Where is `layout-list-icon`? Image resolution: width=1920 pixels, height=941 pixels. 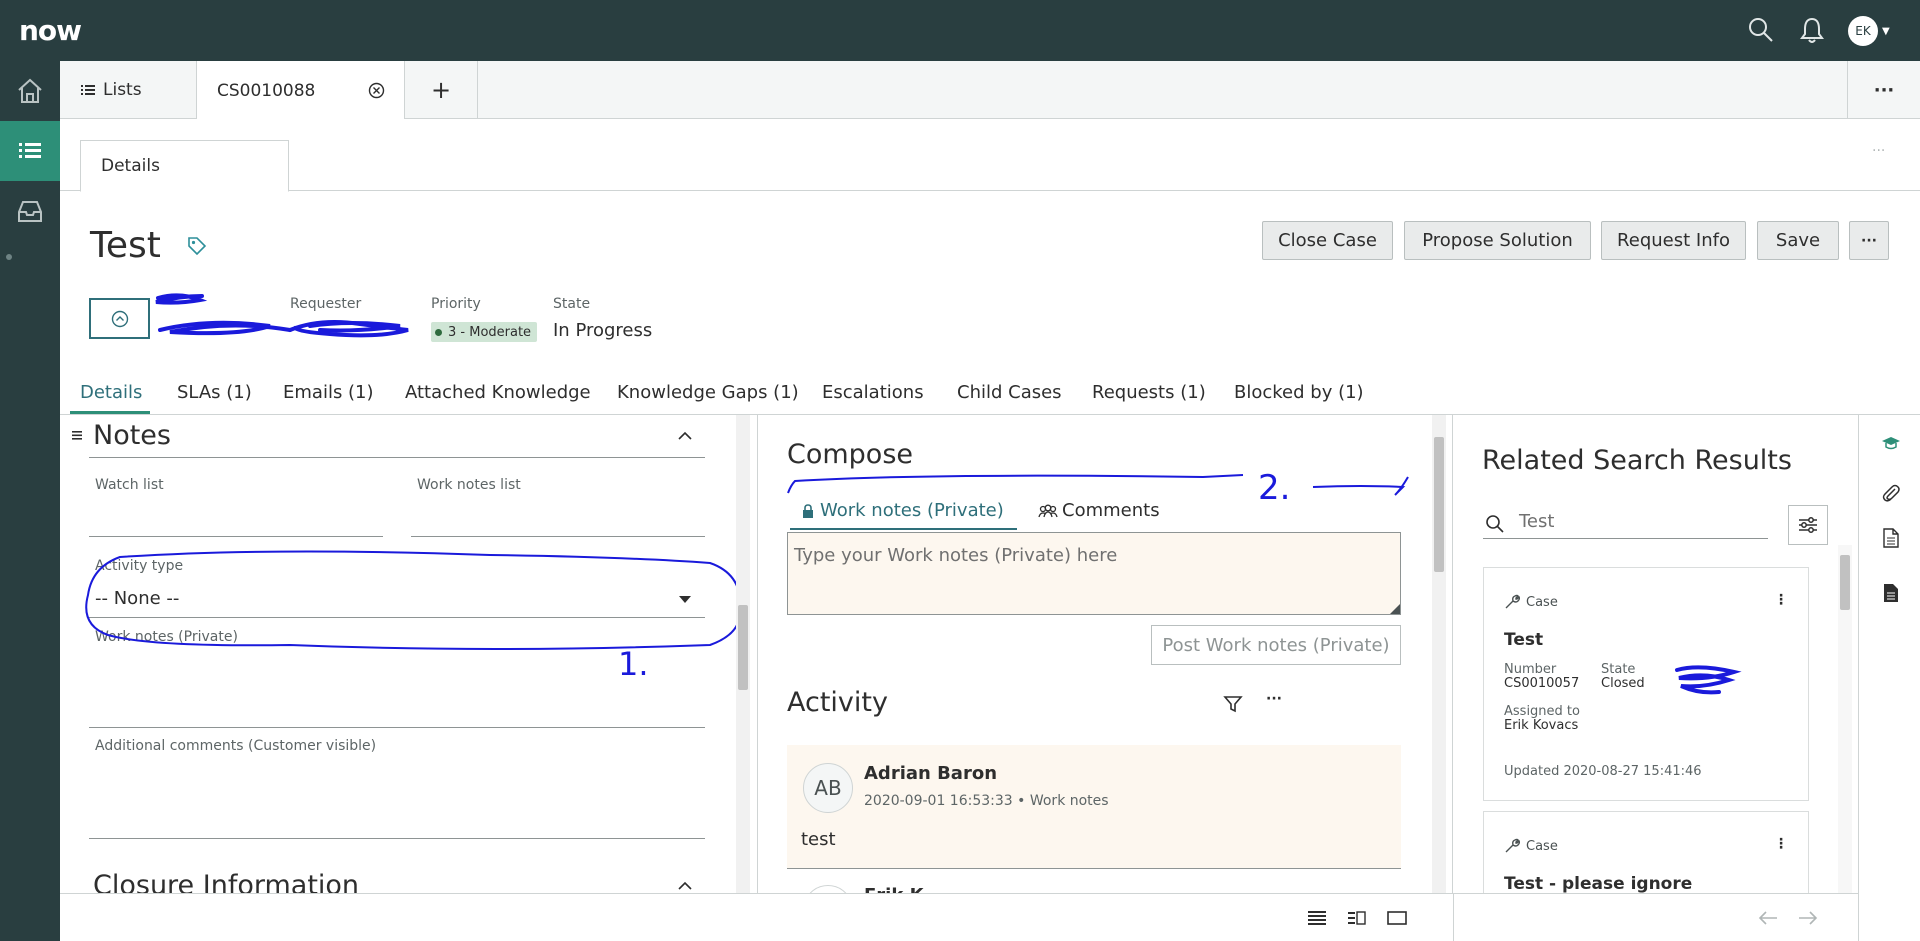 layout-list-icon is located at coordinates (1317, 918).